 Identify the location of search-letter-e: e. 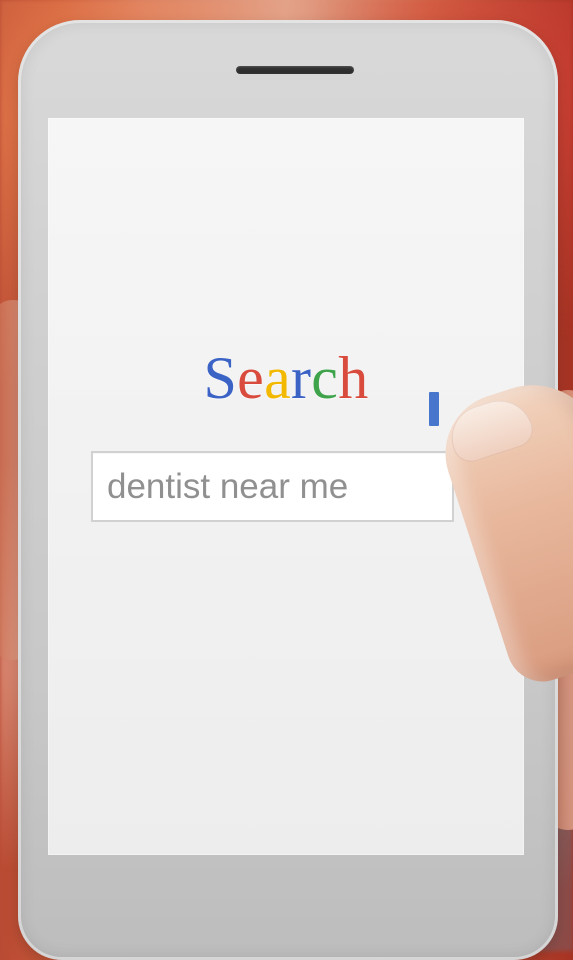
(251, 378).